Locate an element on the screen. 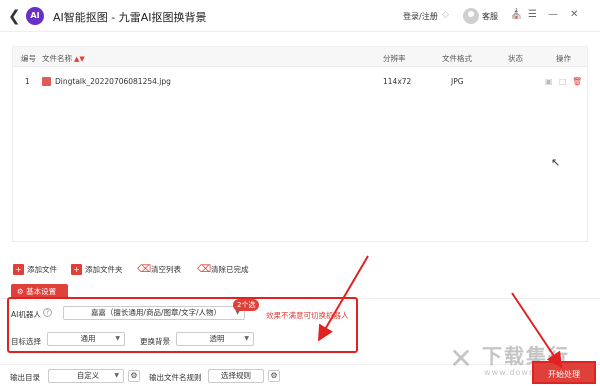 The image size is (600, 386). delete-icon: 🗑 is located at coordinates (577, 81).